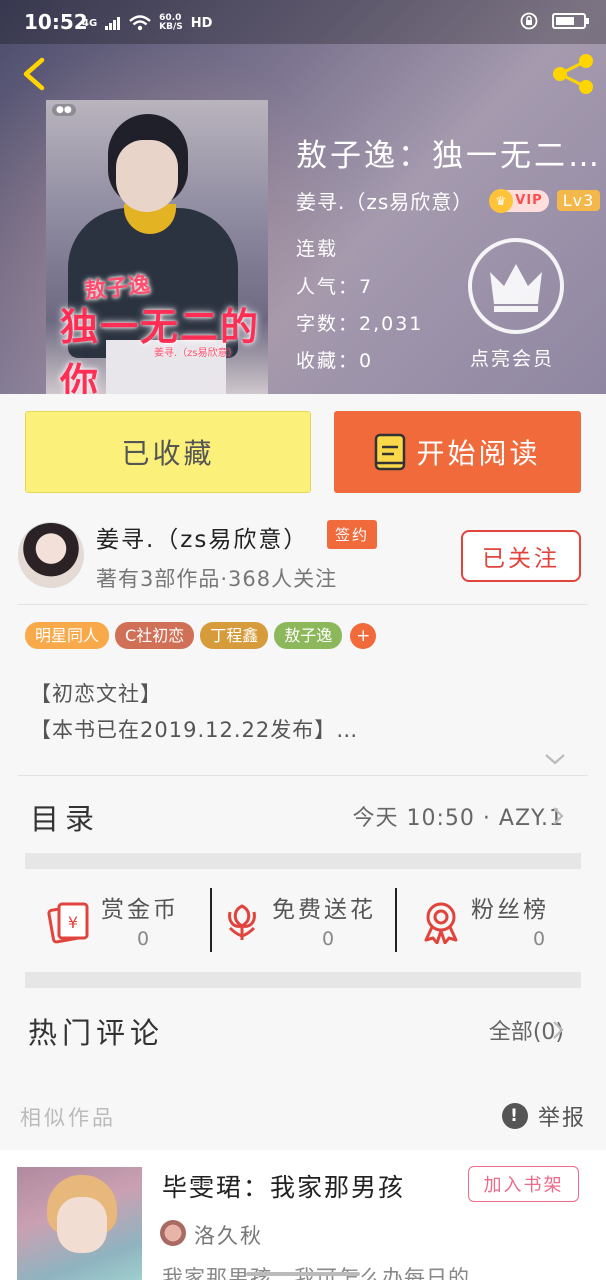  I want to click on cover-author: 姜寻.（zs易欣意）, so click(196, 353).